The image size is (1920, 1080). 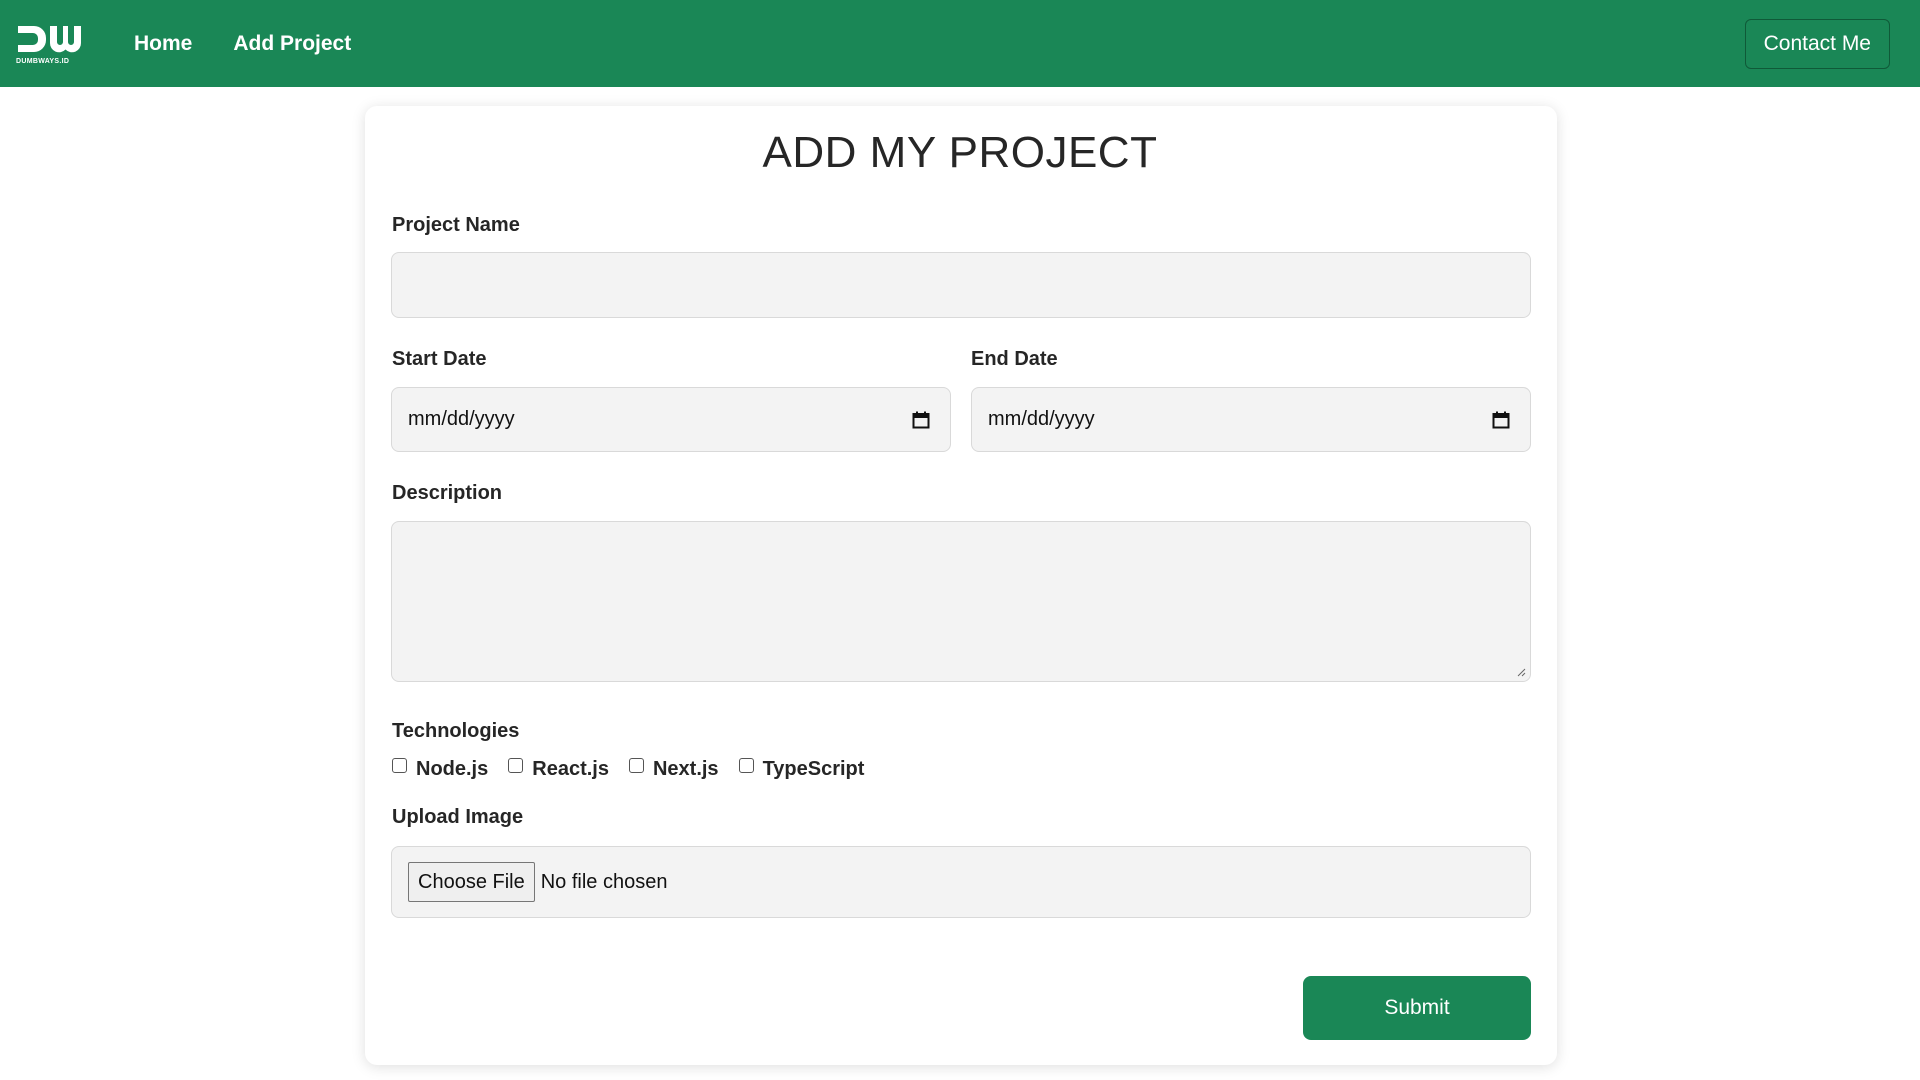 I want to click on project-name-input, so click(x=961, y=285).